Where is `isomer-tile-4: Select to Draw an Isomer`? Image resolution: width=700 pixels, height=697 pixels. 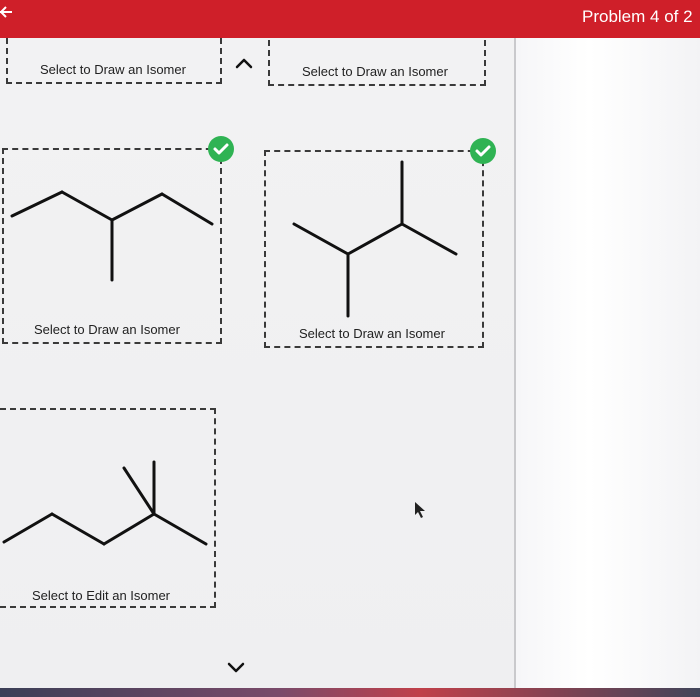 isomer-tile-4: Select to Draw an Isomer is located at coordinates (374, 249).